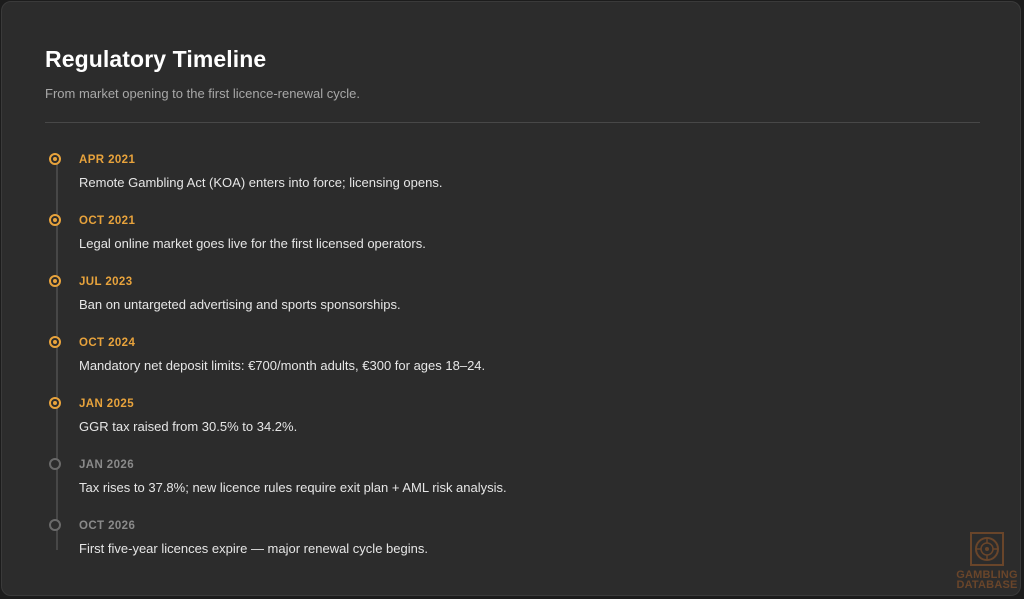 The image size is (1024, 599). I want to click on event-date: OCT 2026, so click(107, 526).